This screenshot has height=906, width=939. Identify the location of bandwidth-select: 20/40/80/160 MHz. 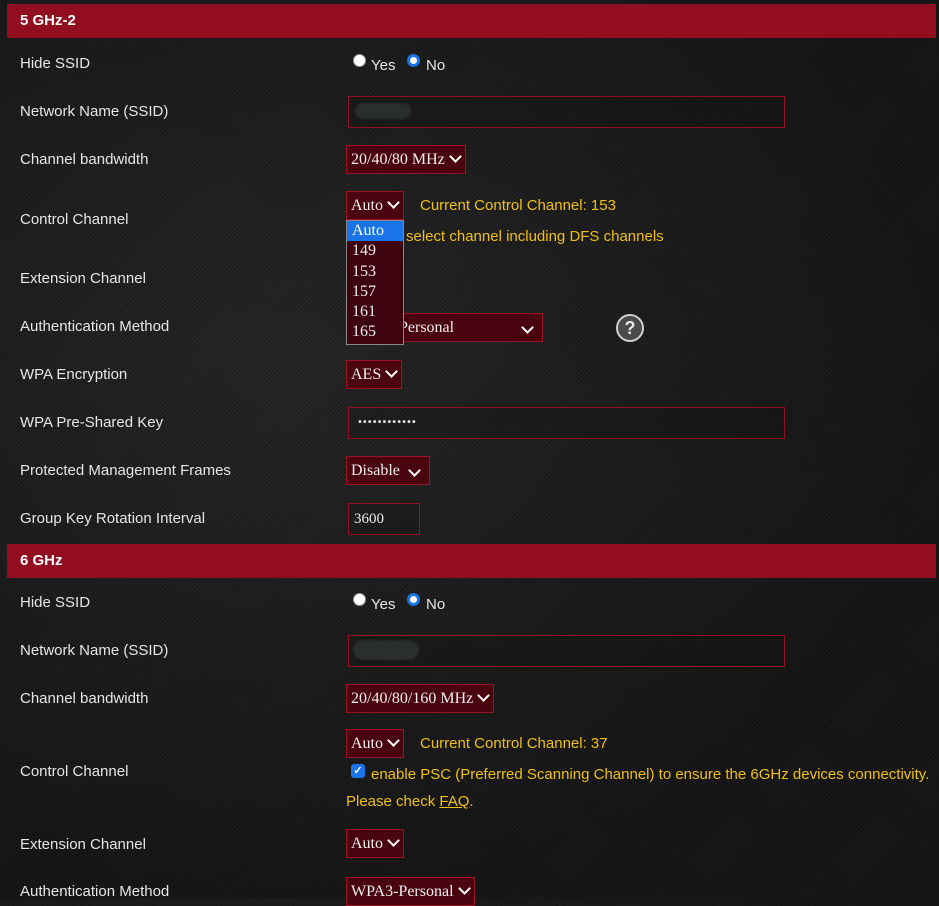
(420, 698).